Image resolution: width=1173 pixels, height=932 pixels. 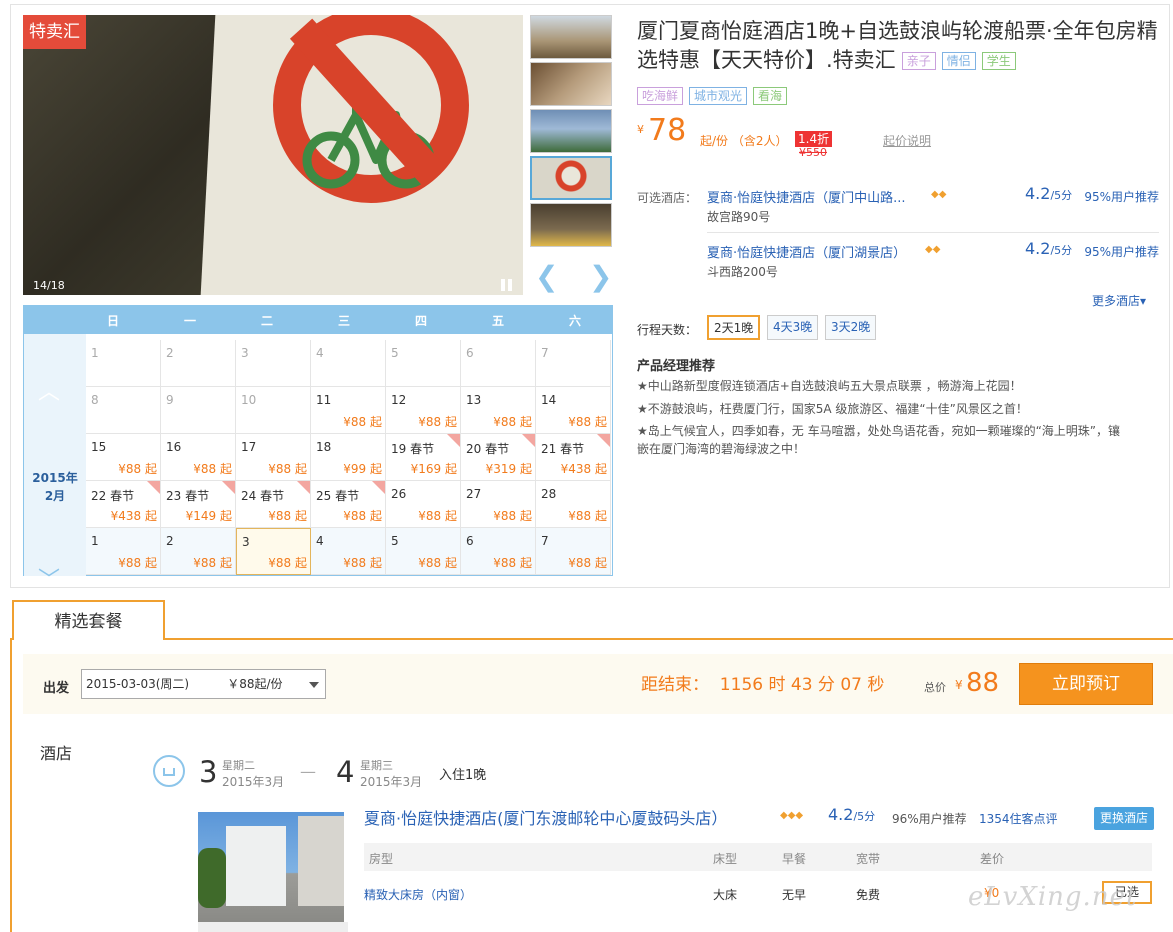 I want to click on calendar-day: 16 ¥88 起, so click(x=198, y=457).